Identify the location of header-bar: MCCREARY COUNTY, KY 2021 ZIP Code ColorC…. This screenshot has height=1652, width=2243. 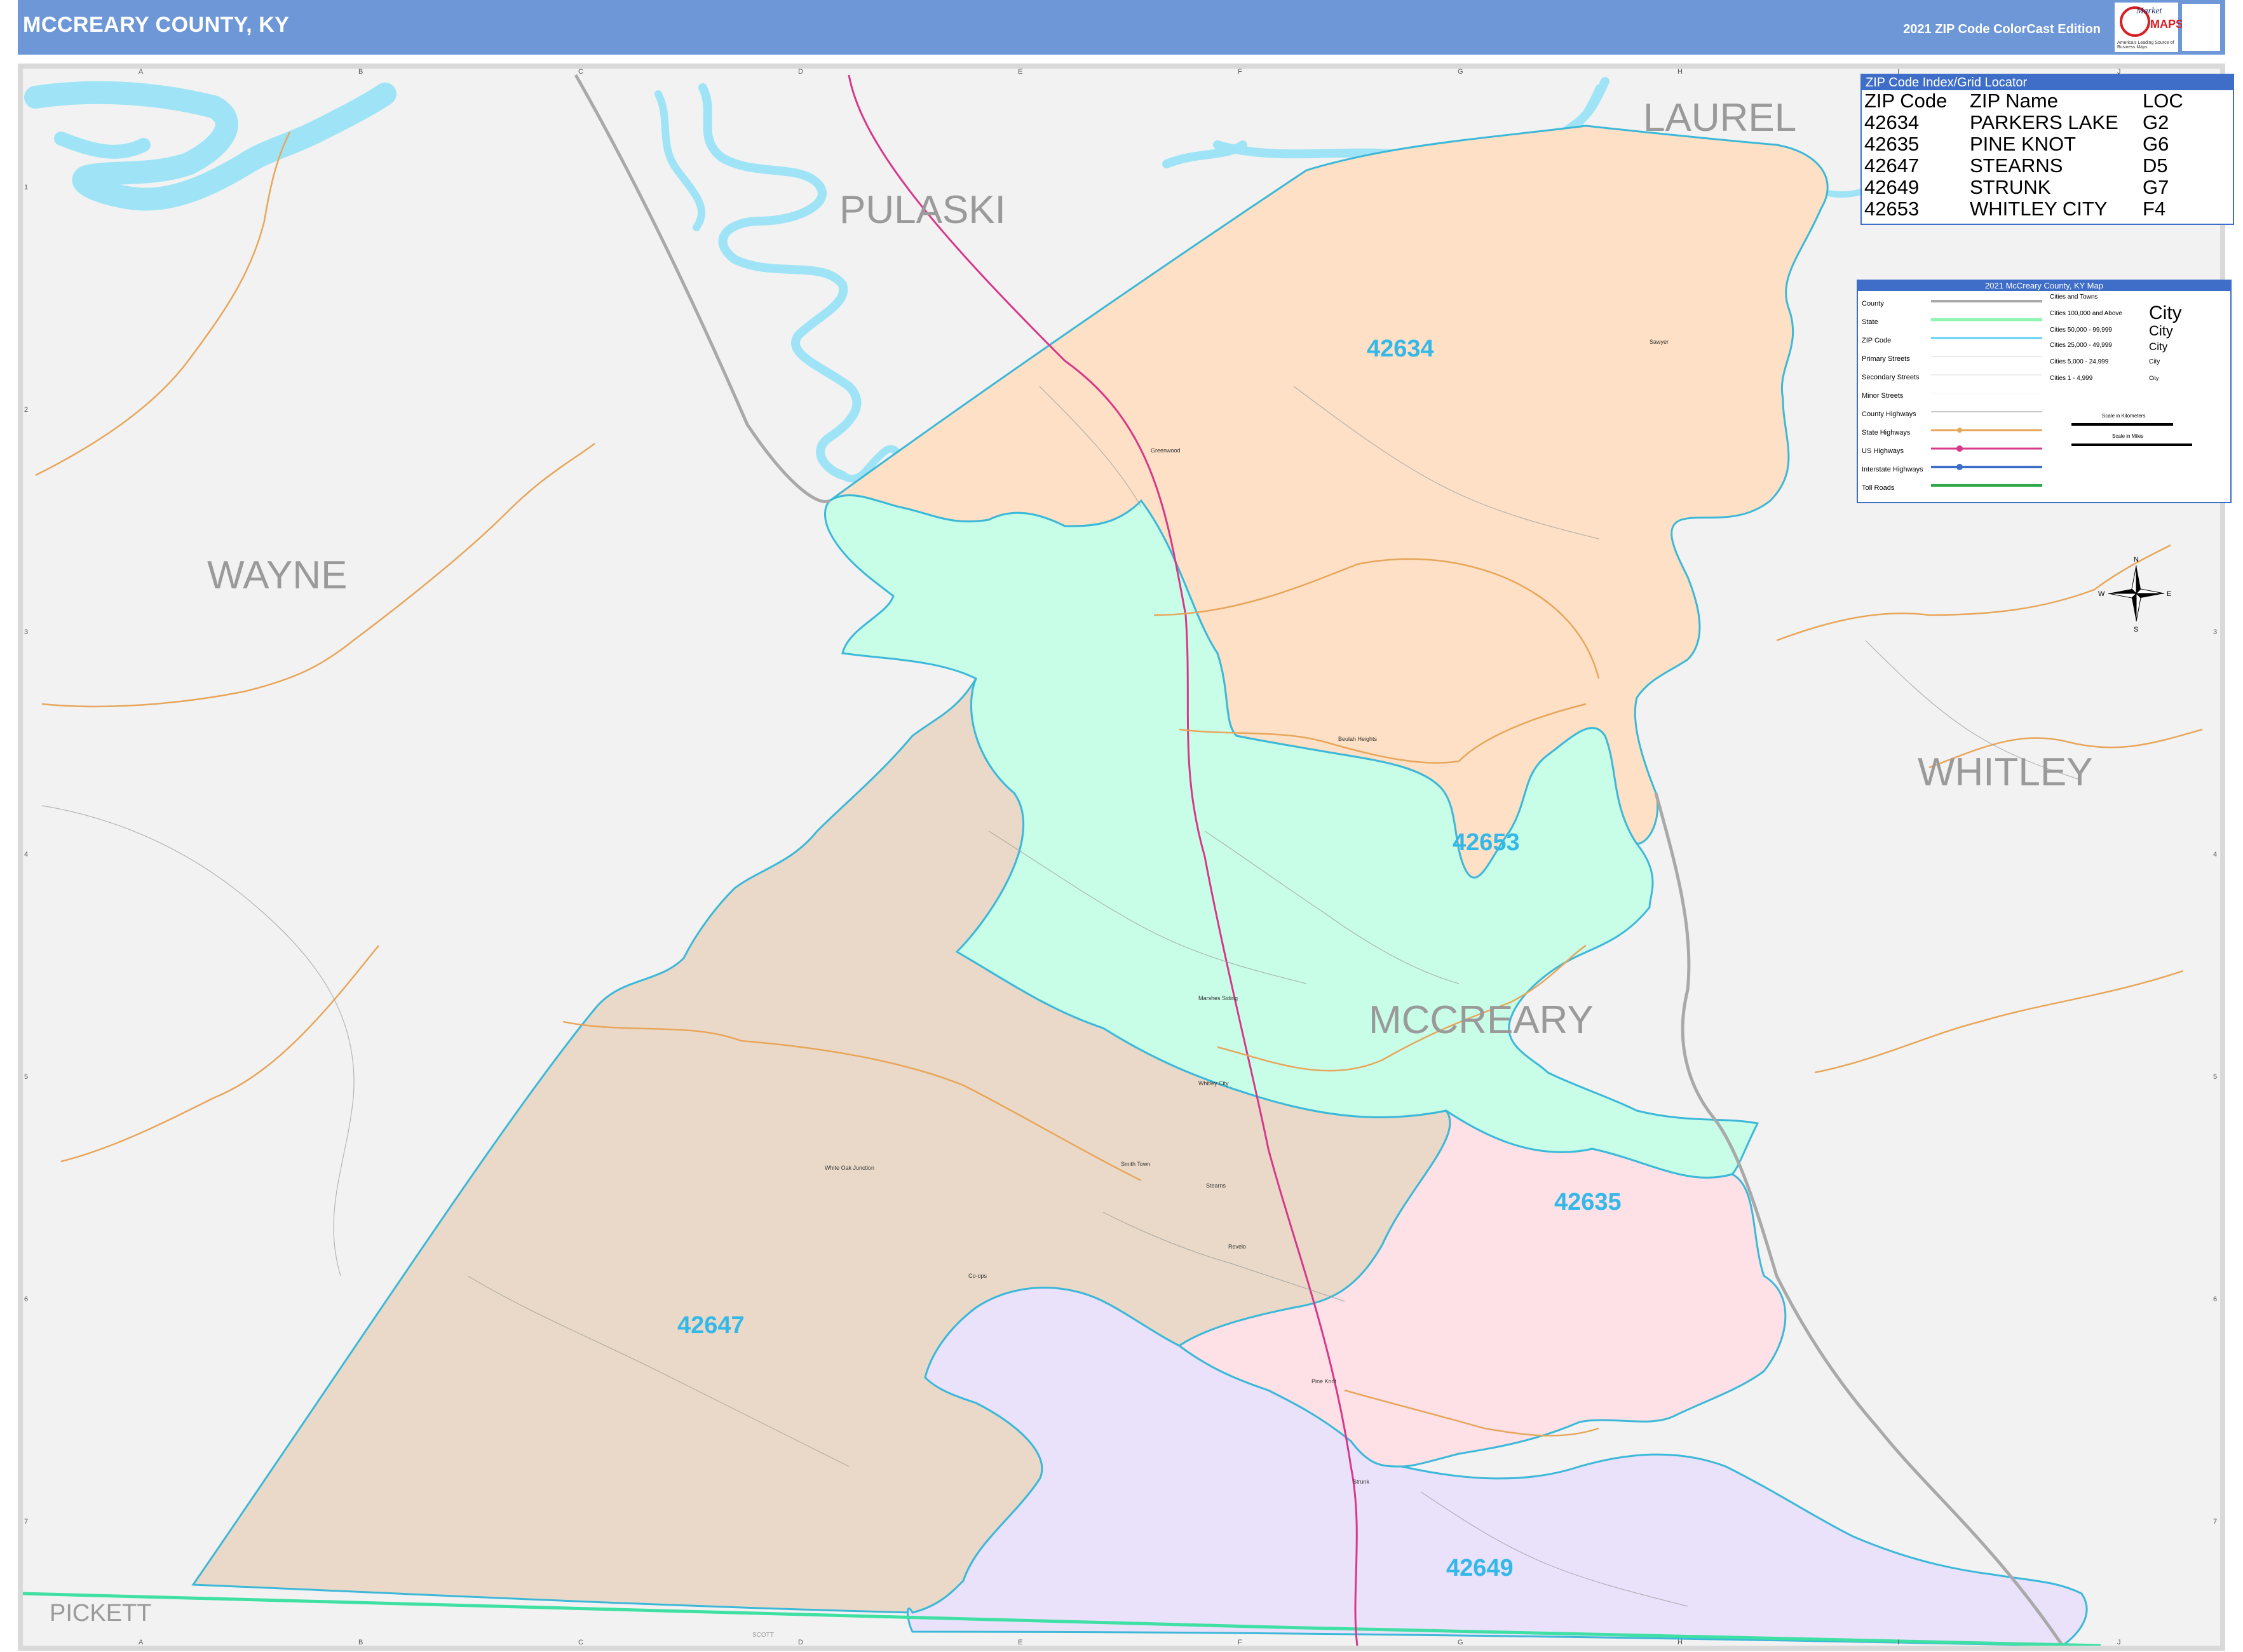
(1121, 27).